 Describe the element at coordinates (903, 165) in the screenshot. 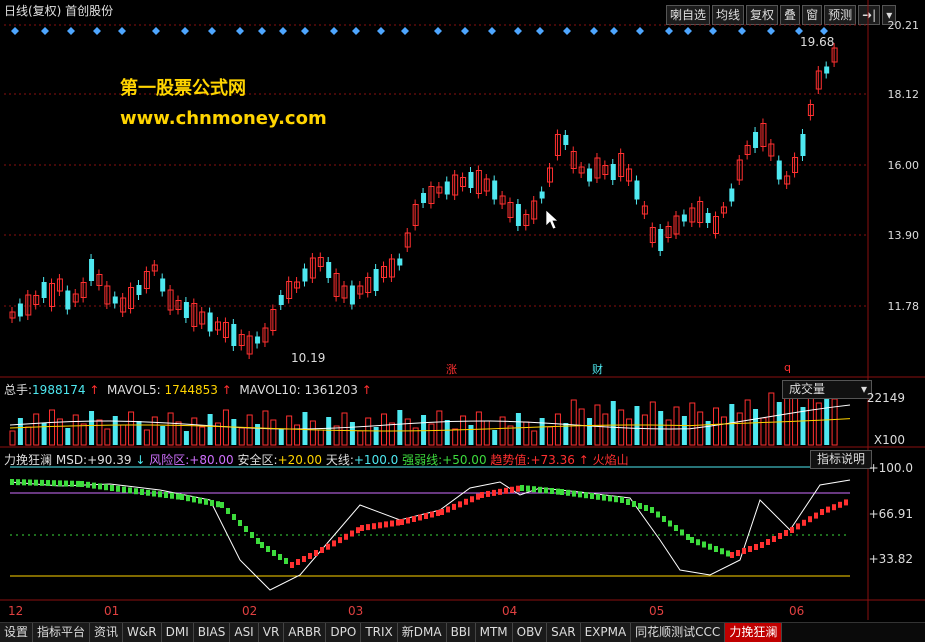

I see `price-tick: 16.00` at that location.